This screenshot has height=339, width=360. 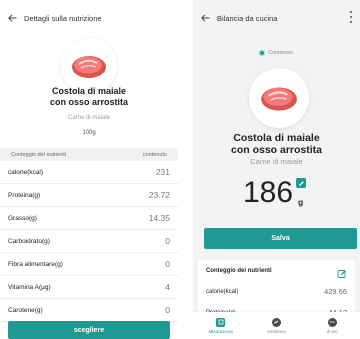 I want to click on connection-status: Connesso, so click(x=276, y=53).